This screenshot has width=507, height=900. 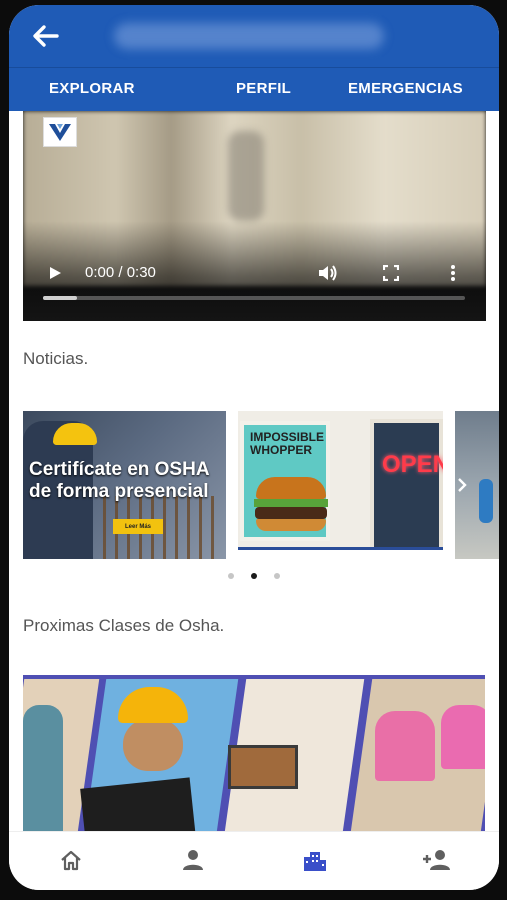 I want to click on banner-worker-face, so click(x=153, y=745).